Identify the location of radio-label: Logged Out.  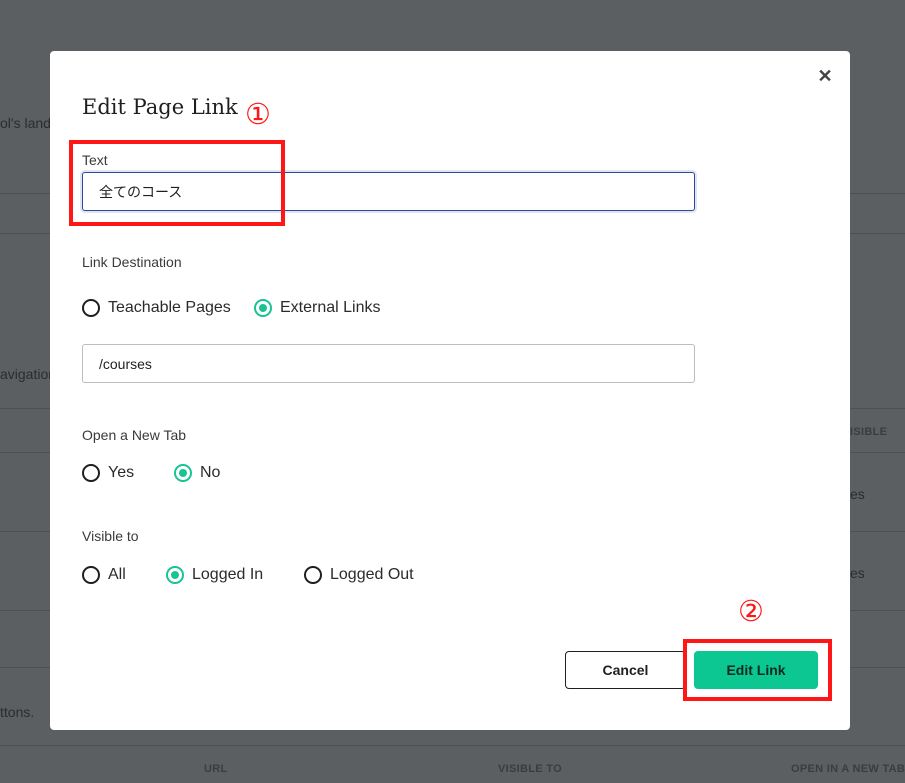
(372, 574).